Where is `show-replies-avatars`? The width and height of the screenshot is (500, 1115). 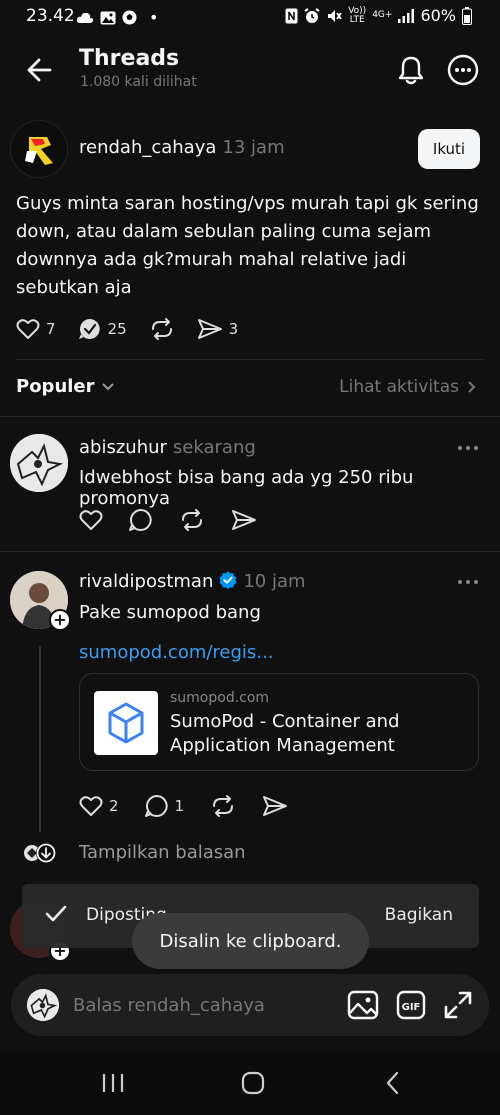
show-replies-avatars is located at coordinates (40, 853).